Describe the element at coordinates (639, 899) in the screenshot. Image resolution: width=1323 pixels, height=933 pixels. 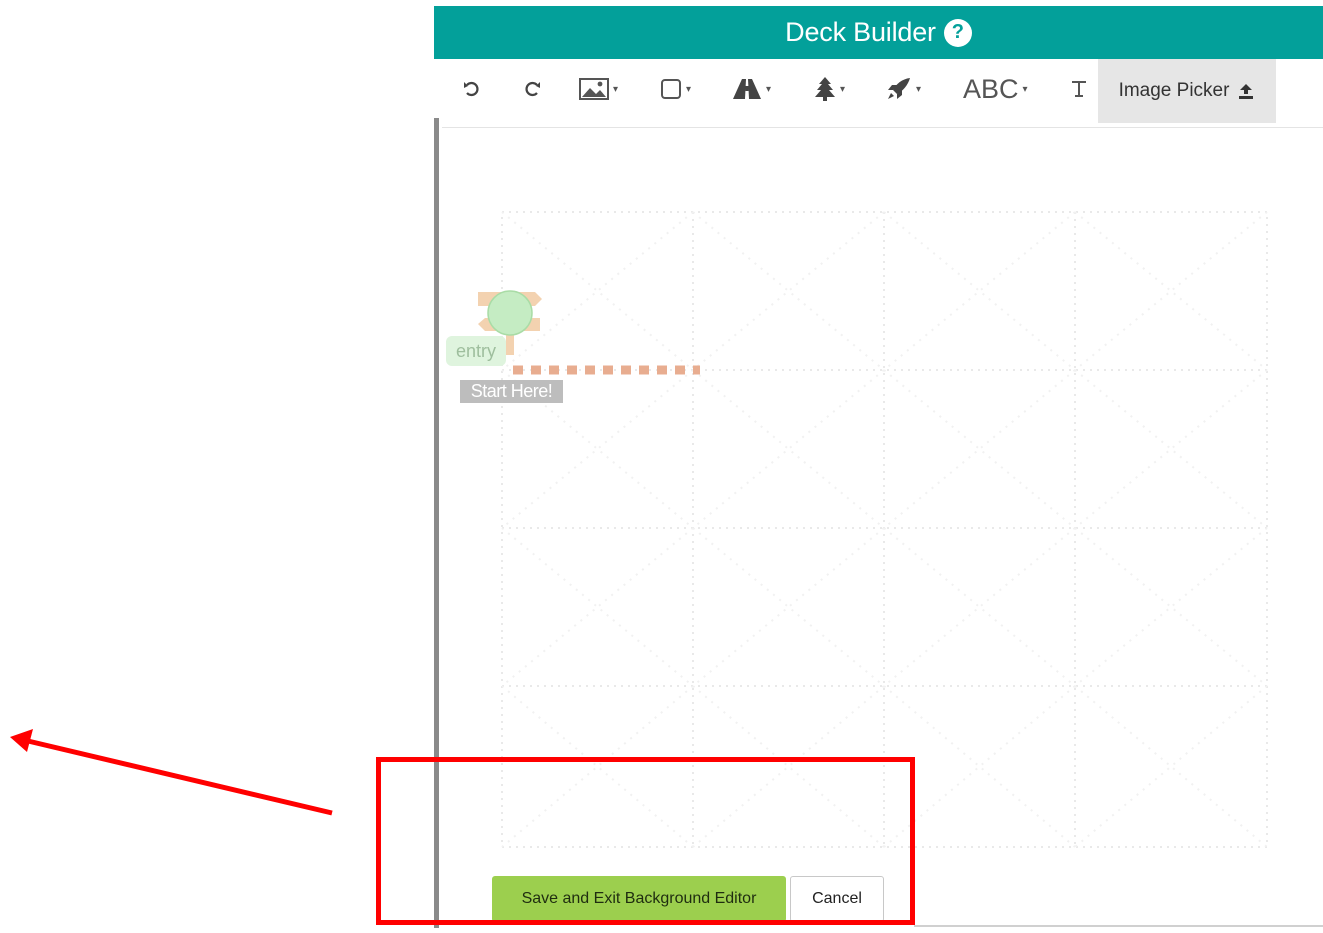
I see `save-exit-button: Save and Exit Background Editor` at that location.